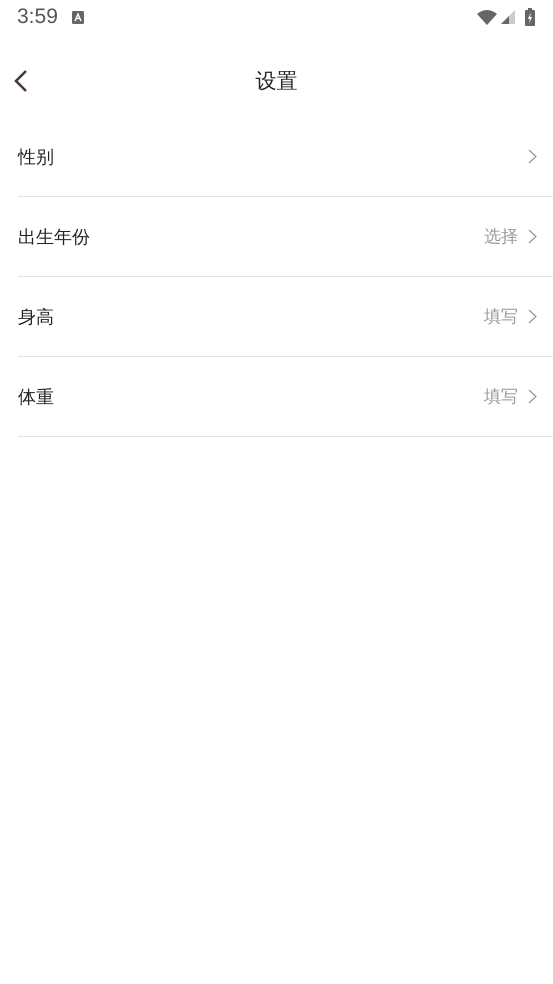 The height and width of the screenshot is (984, 553). Describe the element at coordinates (501, 237) in the screenshot. I see `setting-value: 选择` at that location.